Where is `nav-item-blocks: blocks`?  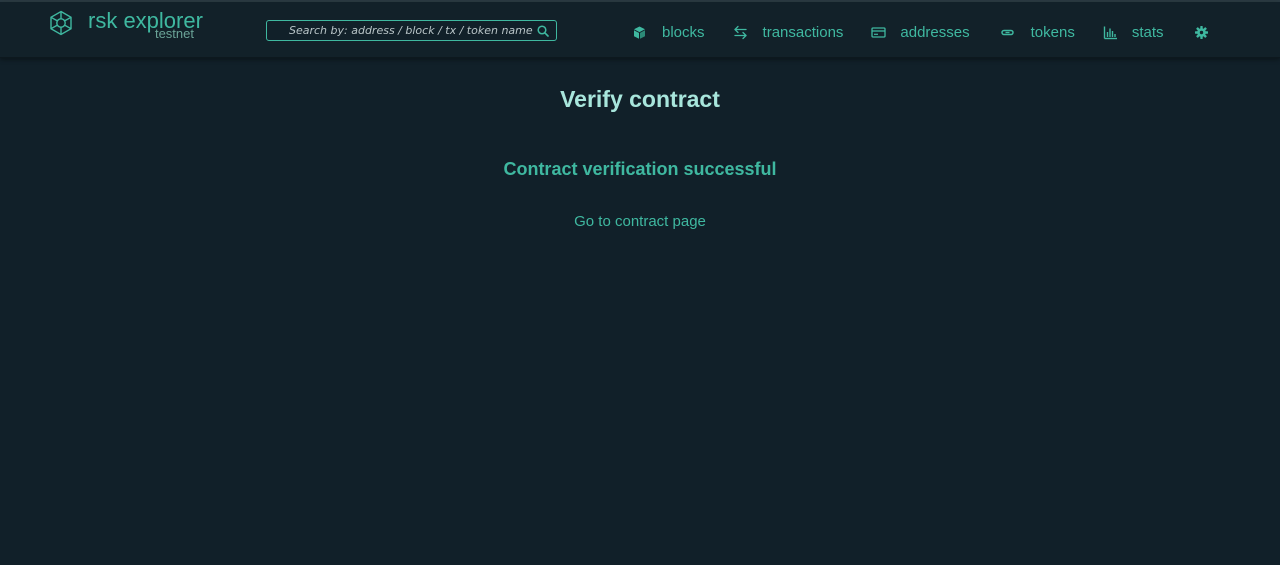
nav-item-blocks: blocks is located at coordinates (668, 32).